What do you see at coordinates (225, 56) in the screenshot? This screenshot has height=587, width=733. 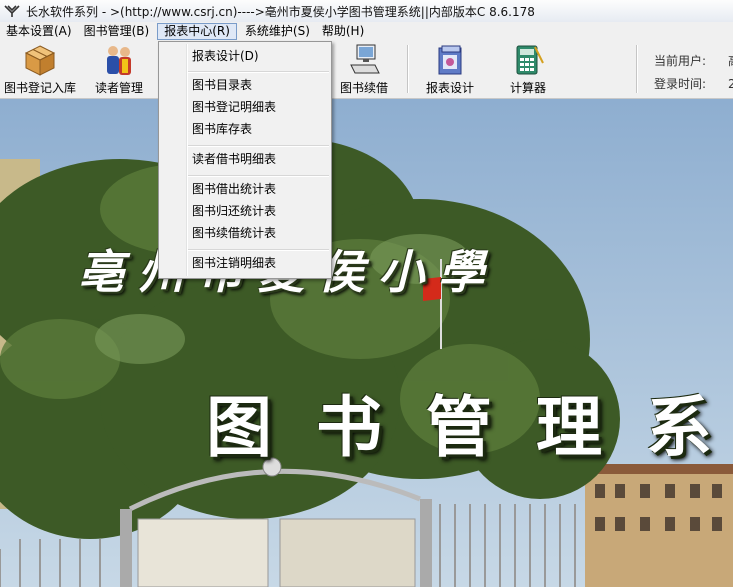 I see `report-design-menu-item: 报表设计(D)` at bounding box center [225, 56].